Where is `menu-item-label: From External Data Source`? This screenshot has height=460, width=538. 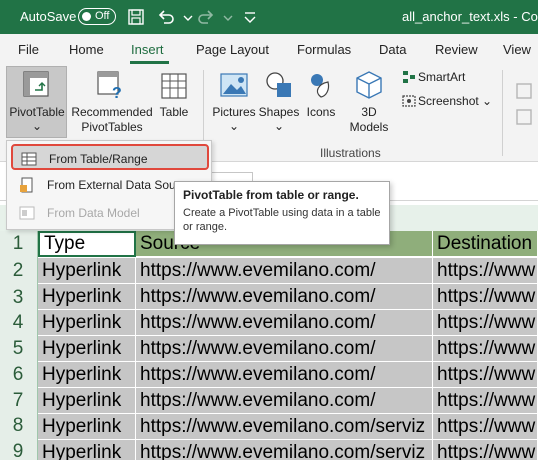 menu-item-label: From External Data Source is located at coordinates (120, 185).